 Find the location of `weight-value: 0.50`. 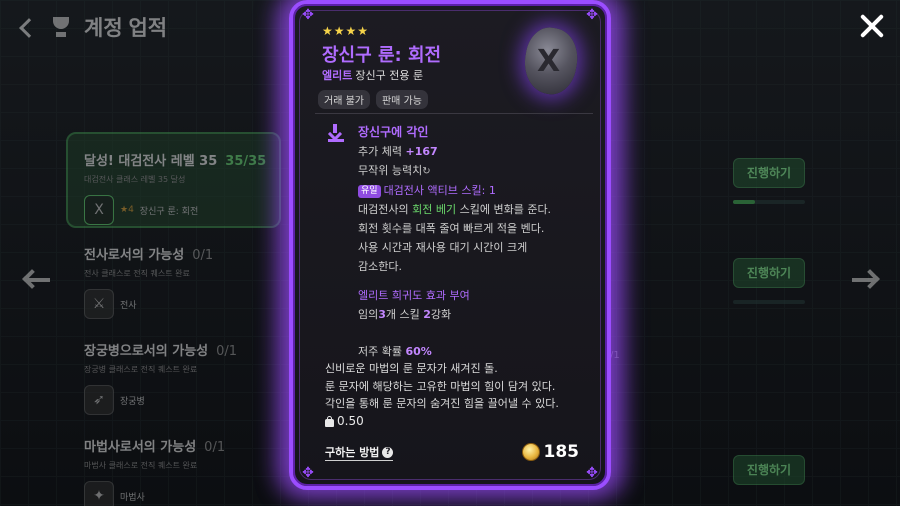

weight-value: 0.50 is located at coordinates (350, 421).